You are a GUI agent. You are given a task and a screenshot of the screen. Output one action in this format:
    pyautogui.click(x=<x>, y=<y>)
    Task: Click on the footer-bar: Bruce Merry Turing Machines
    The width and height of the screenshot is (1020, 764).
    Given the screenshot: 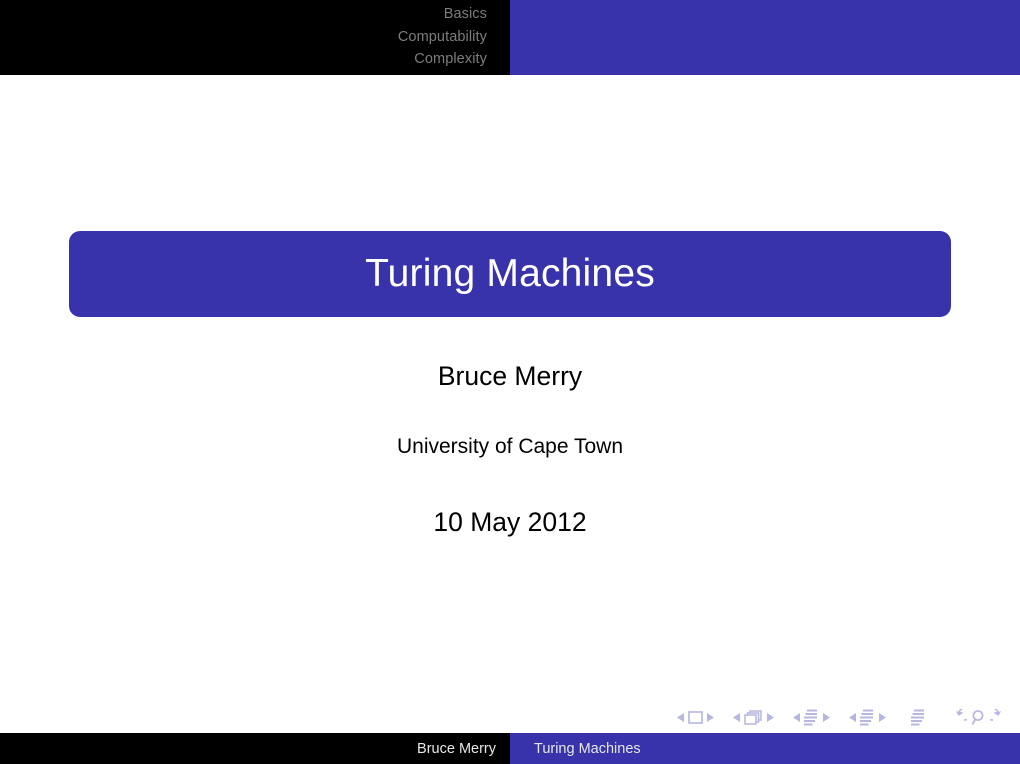 What is the action you would take?
    pyautogui.click(x=510, y=748)
    